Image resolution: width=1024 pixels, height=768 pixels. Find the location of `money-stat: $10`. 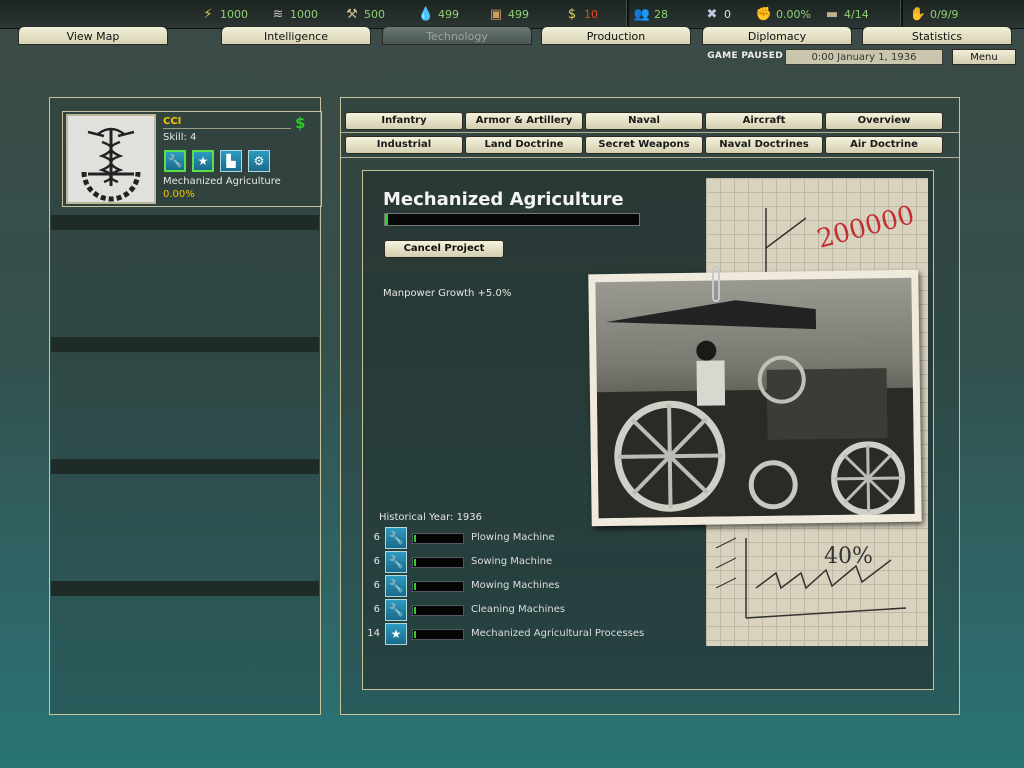

money-stat: $10 is located at coordinates (581, 14).